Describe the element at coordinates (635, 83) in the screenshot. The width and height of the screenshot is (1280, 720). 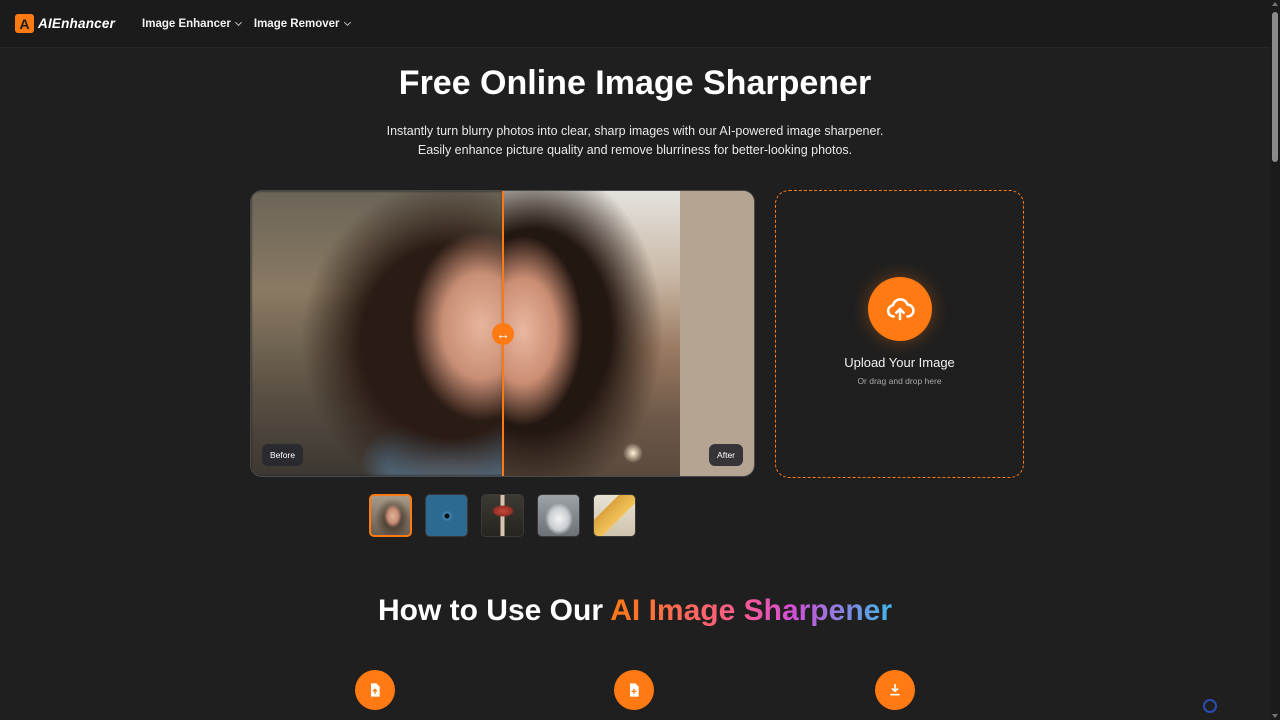
I see `page-title: Free Online Image Sharpener` at that location.